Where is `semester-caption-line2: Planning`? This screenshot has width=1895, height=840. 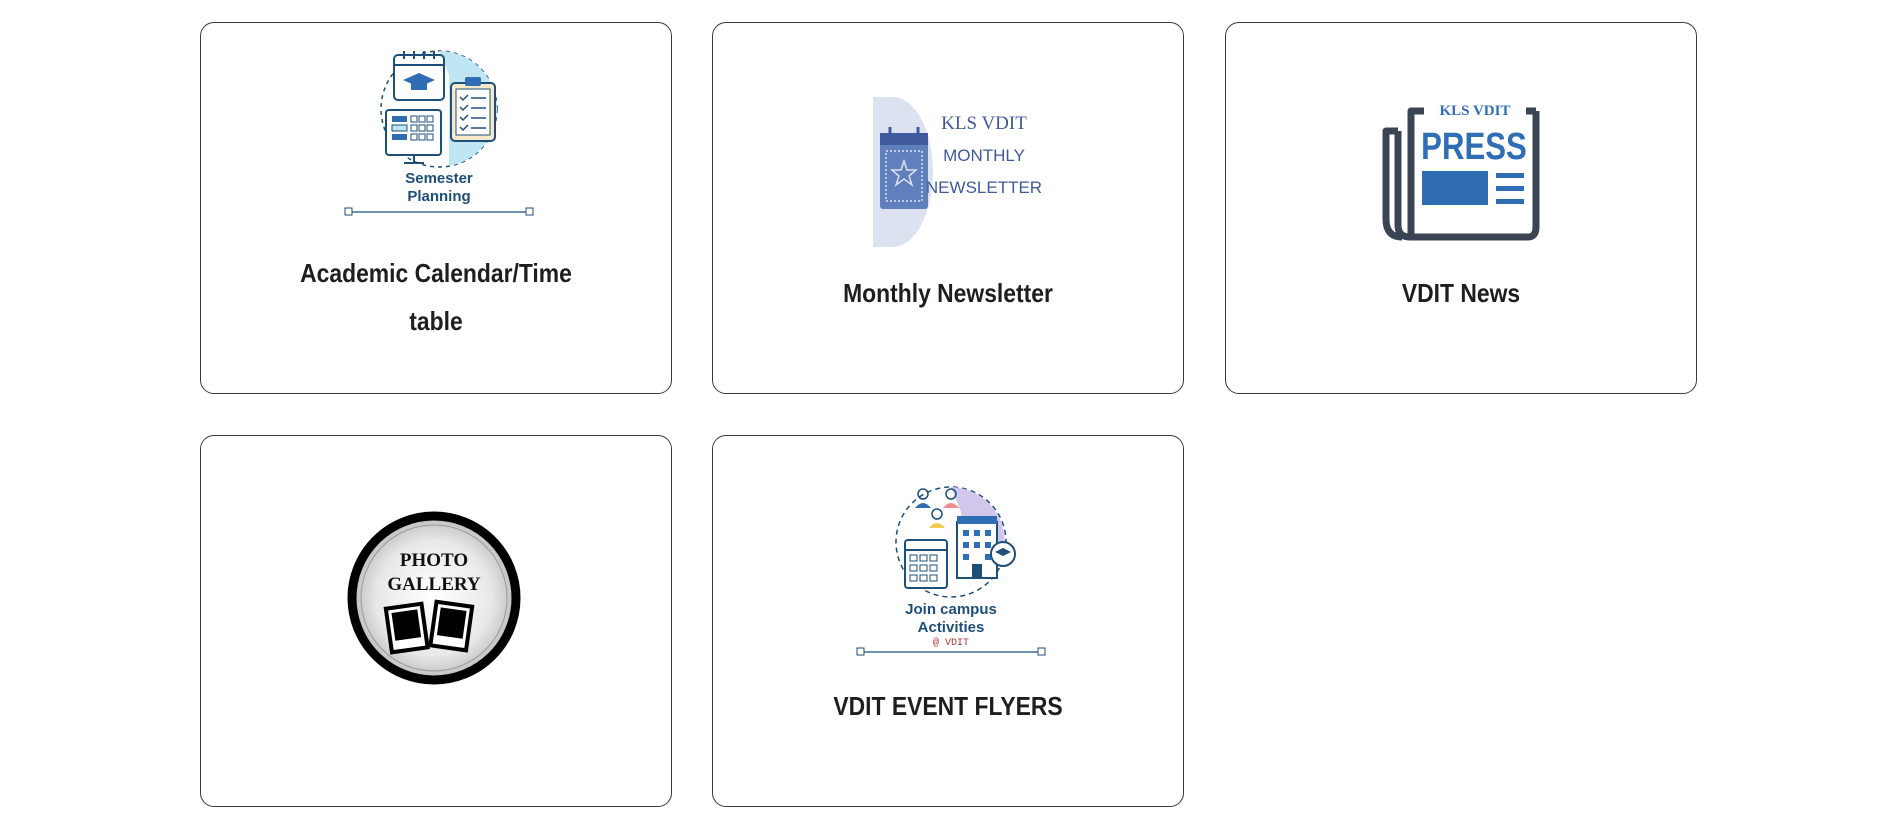 semester-caption-line2: Planning is located at coordinates (438, 196).